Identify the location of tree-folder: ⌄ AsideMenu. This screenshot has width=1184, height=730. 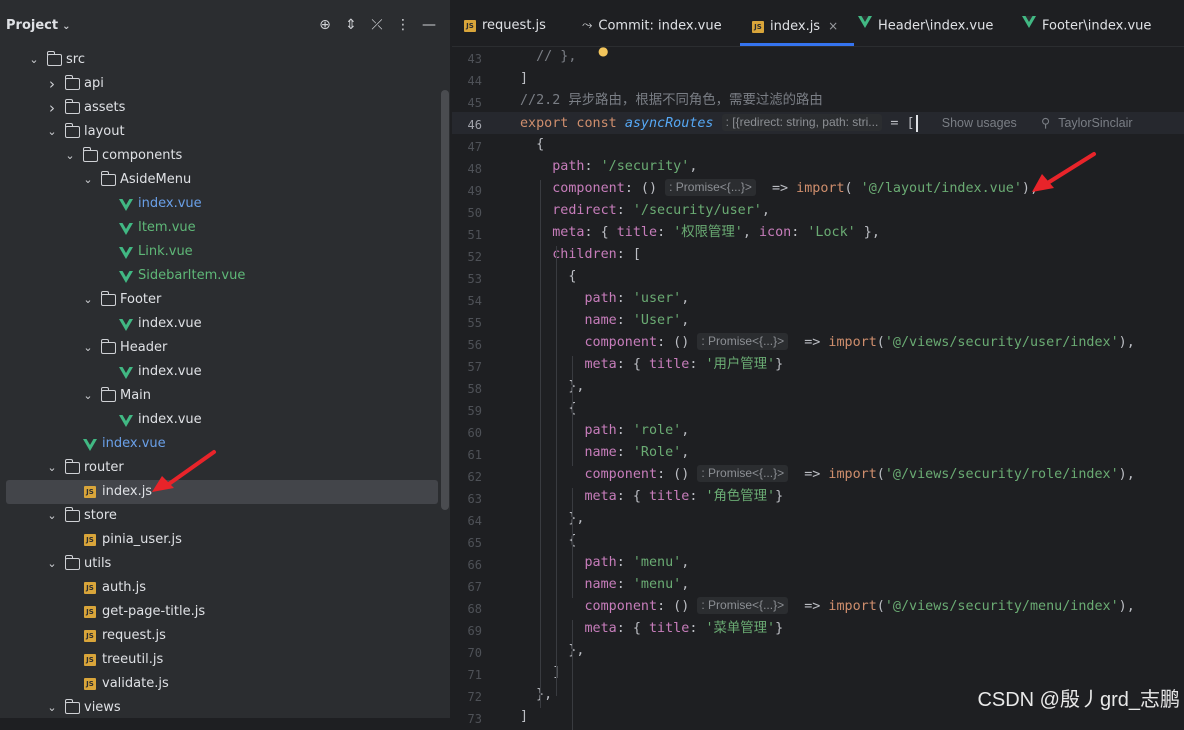
(220, 180).